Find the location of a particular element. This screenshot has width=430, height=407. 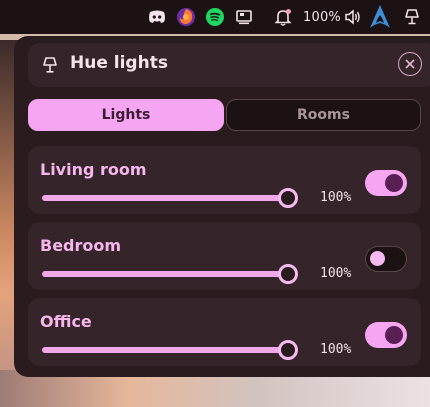

room-name: Living room is located at coordinates (93, 169).